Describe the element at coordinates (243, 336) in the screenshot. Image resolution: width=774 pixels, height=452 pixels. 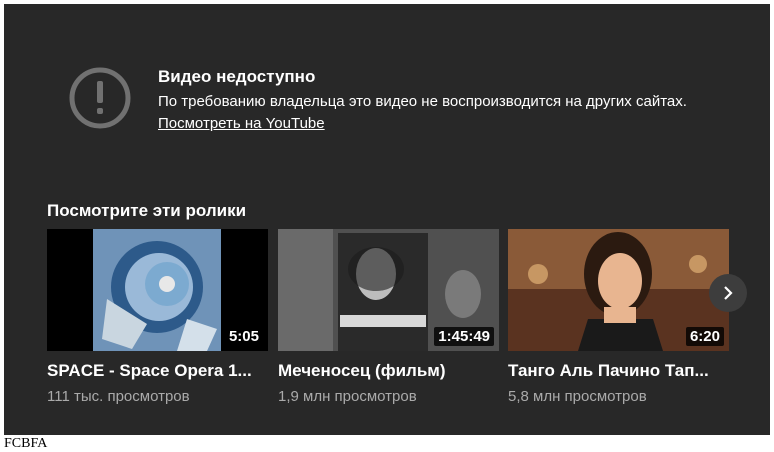
I see `video-duration: 5:05` at that location.